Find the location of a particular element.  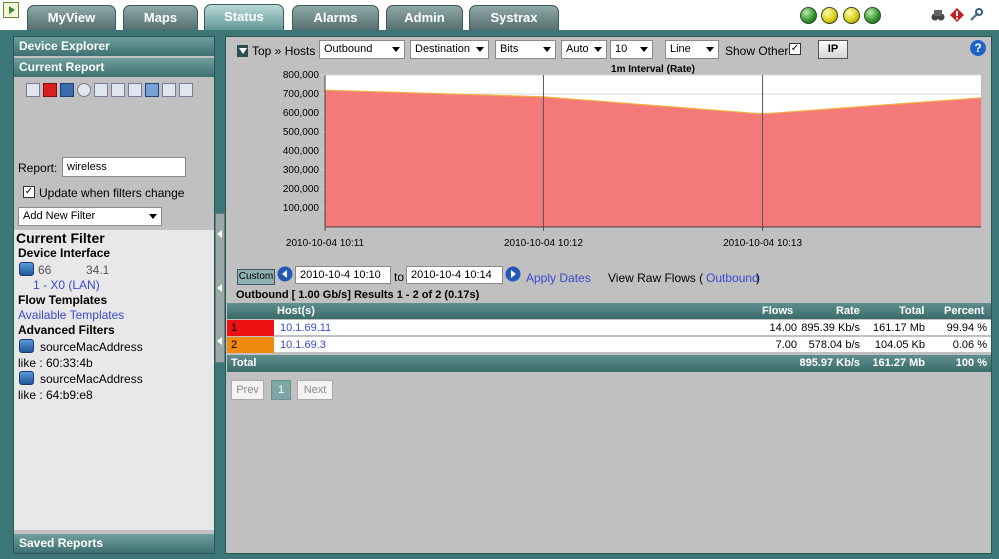

total-label: Total is located at coordinates (244, 363).